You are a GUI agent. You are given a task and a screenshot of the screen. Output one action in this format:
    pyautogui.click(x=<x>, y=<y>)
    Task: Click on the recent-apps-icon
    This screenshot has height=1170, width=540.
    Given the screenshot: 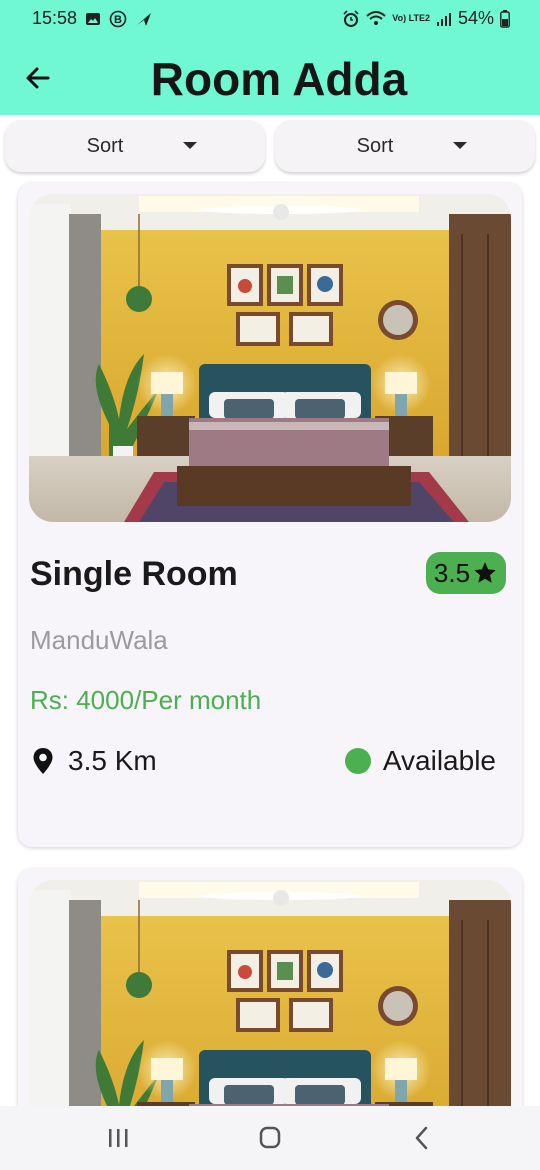 What is the action you would take?
    pyautogui.click(x=118, y=1138)
    